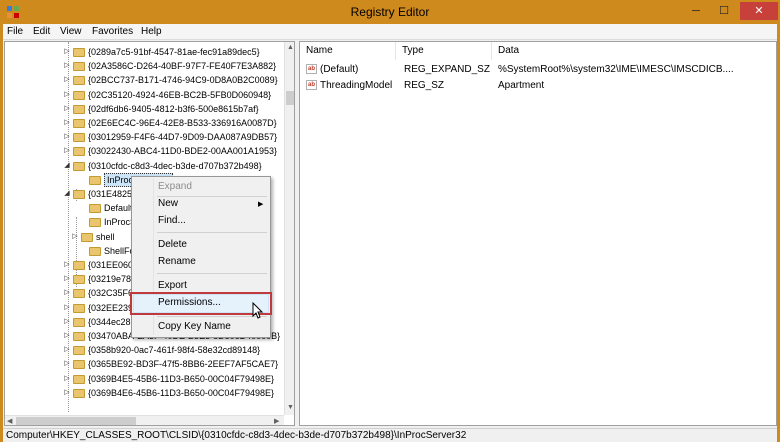 The height and width of the screenshot is (442, 780). What do you see at coordinates (9, 421) in the screenshot?
I see `scroll-left-arrow-icon: ◀` at bounding box center [9, 421].